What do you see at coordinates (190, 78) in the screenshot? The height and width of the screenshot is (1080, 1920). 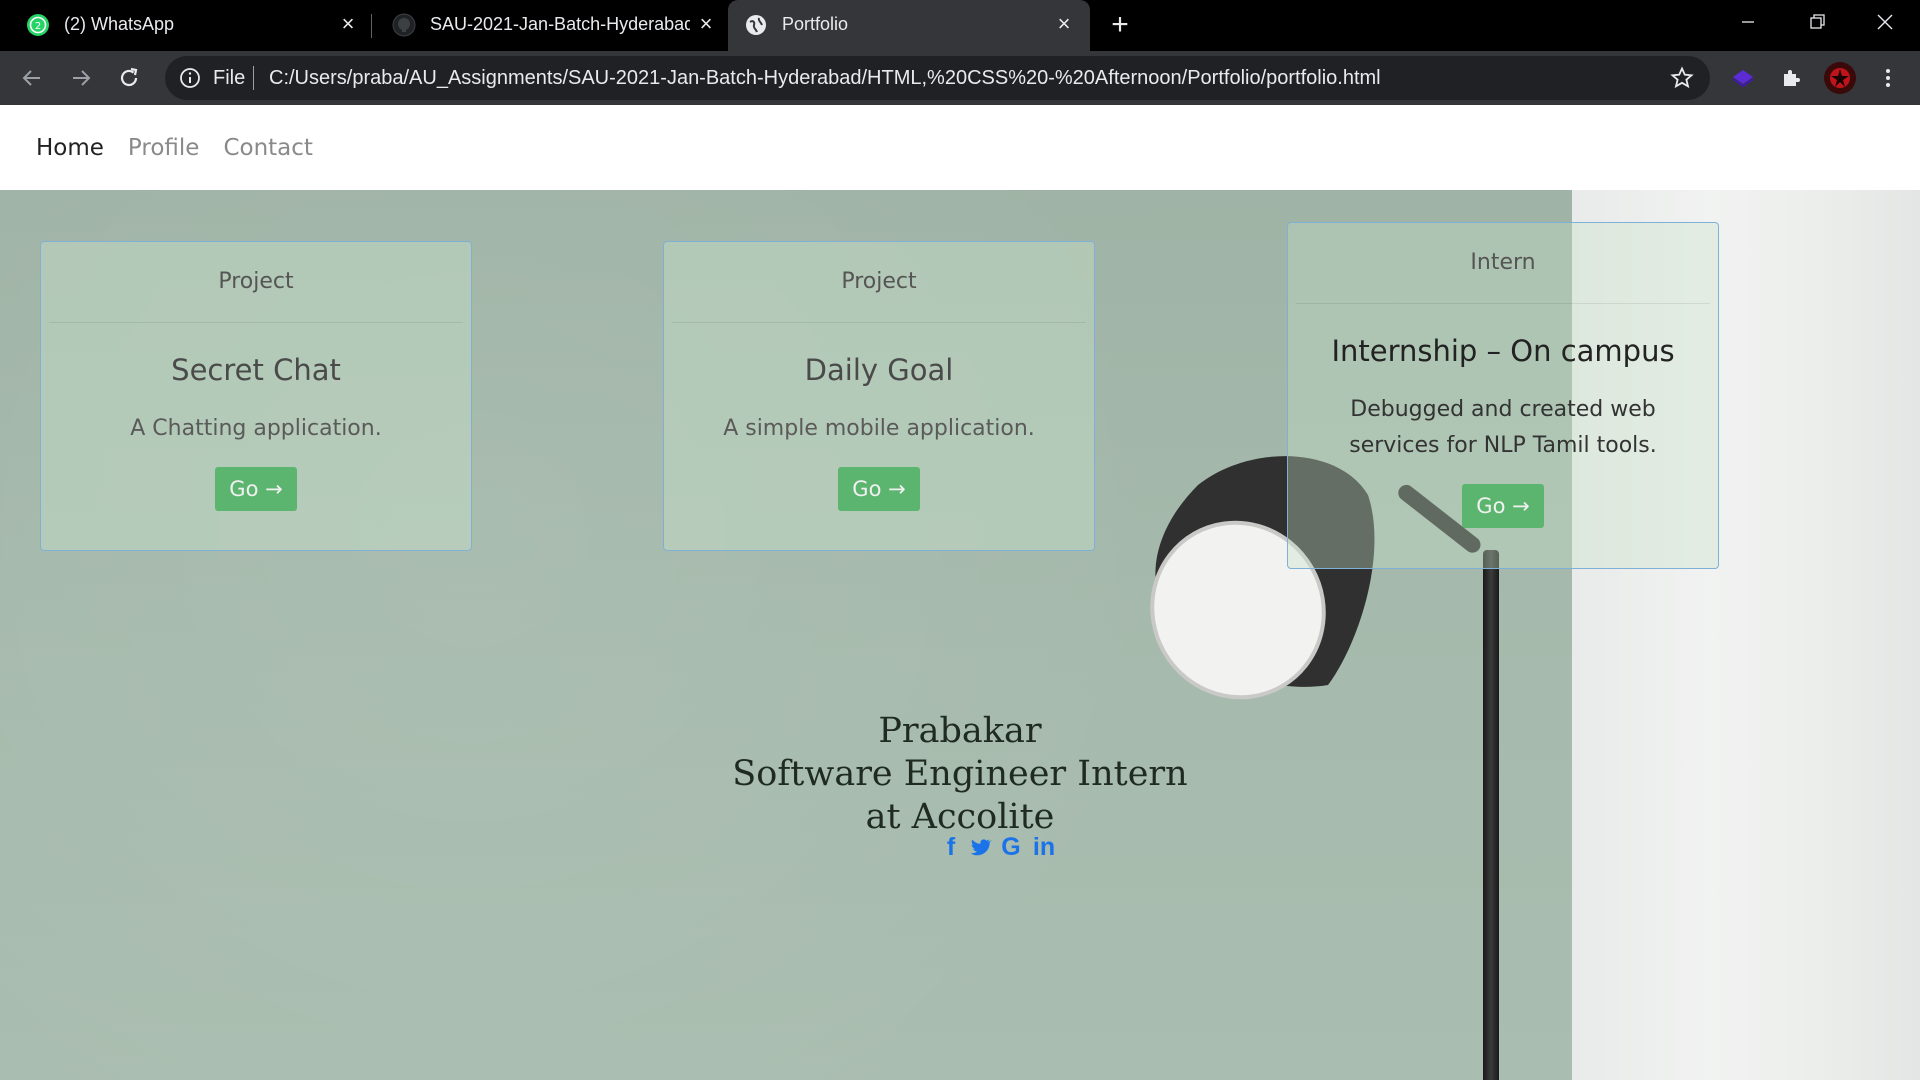 I see `info-icon` at bounding box center [190, 78].